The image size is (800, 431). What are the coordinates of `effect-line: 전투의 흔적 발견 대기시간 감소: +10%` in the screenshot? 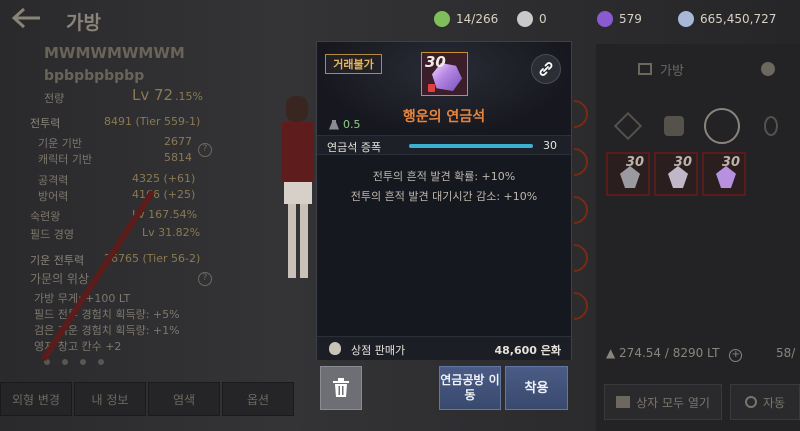 It's located at (444, 196).